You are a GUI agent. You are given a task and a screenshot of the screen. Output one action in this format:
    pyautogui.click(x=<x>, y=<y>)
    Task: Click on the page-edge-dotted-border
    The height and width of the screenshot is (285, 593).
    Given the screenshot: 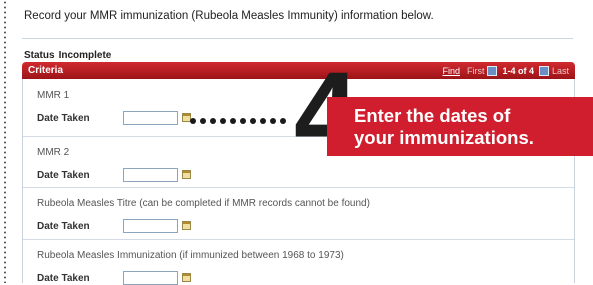 What is the action you would take?
    pyautogui.click(x=5, y=141)
    